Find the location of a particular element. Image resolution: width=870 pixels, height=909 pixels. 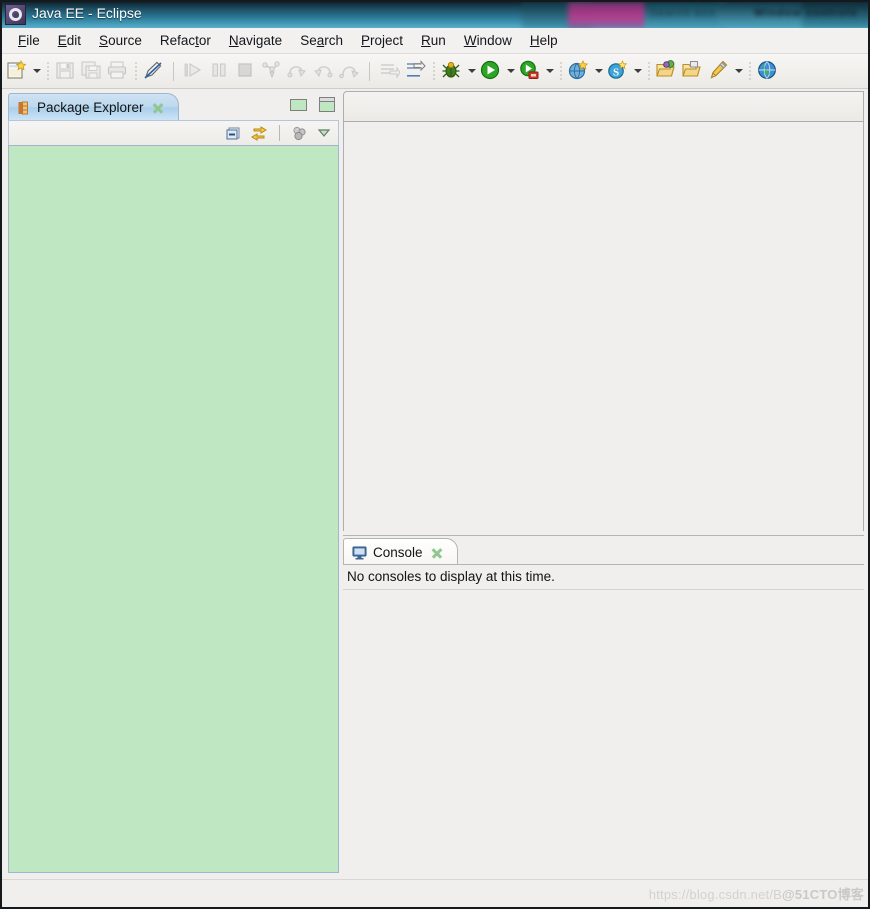

pencil-icon is located at coordinates (719, 70).